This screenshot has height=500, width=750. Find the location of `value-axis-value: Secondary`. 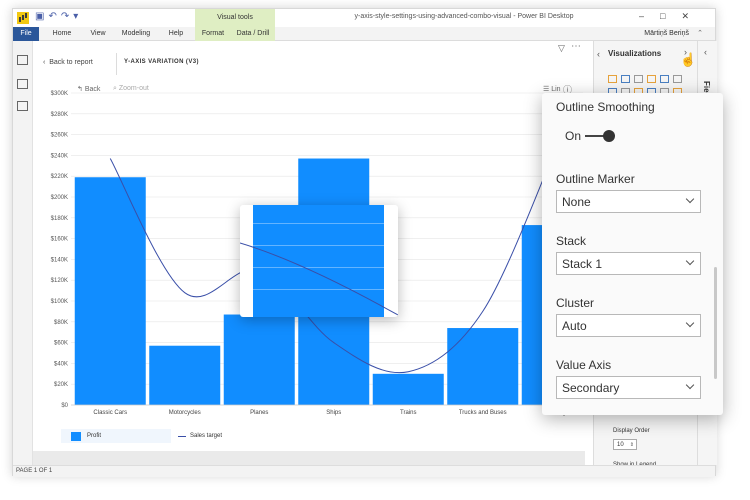

value-axis-value: Secondary is located at coordinates (591, 388).